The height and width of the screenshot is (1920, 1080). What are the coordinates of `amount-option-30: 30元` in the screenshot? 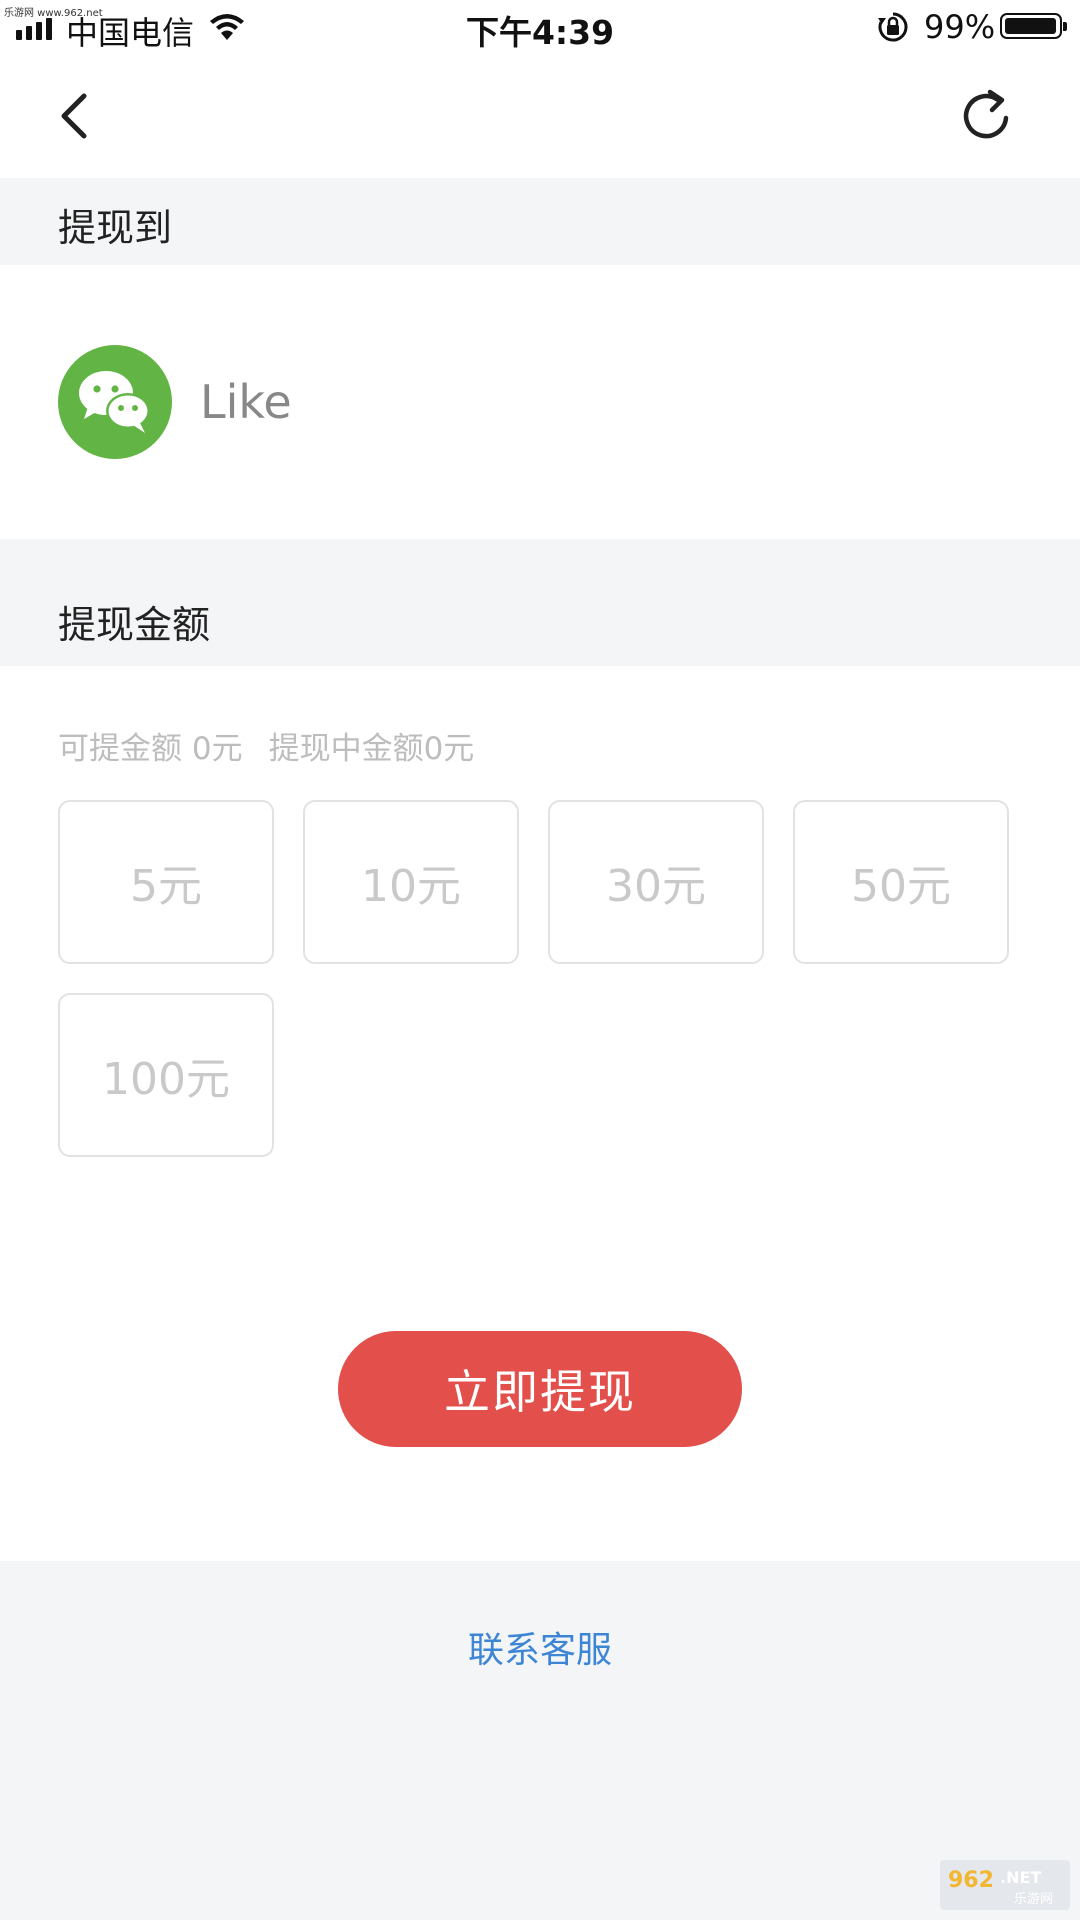 It's located at (656, 882).